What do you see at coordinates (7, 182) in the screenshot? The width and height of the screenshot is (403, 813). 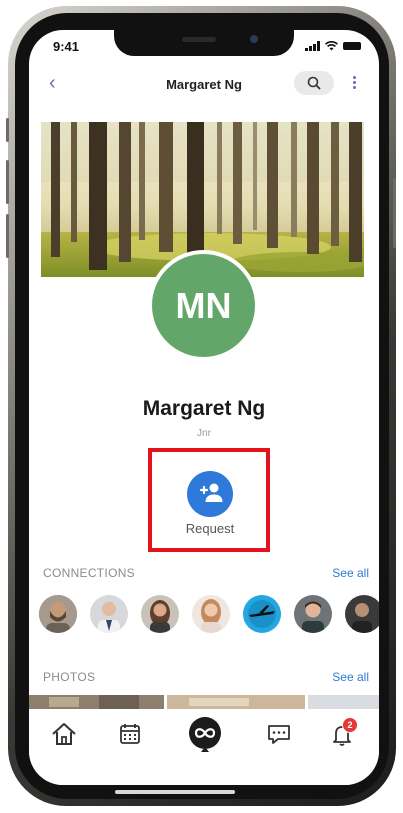 I see `volume-up-button` at bounding box center [7, 182].